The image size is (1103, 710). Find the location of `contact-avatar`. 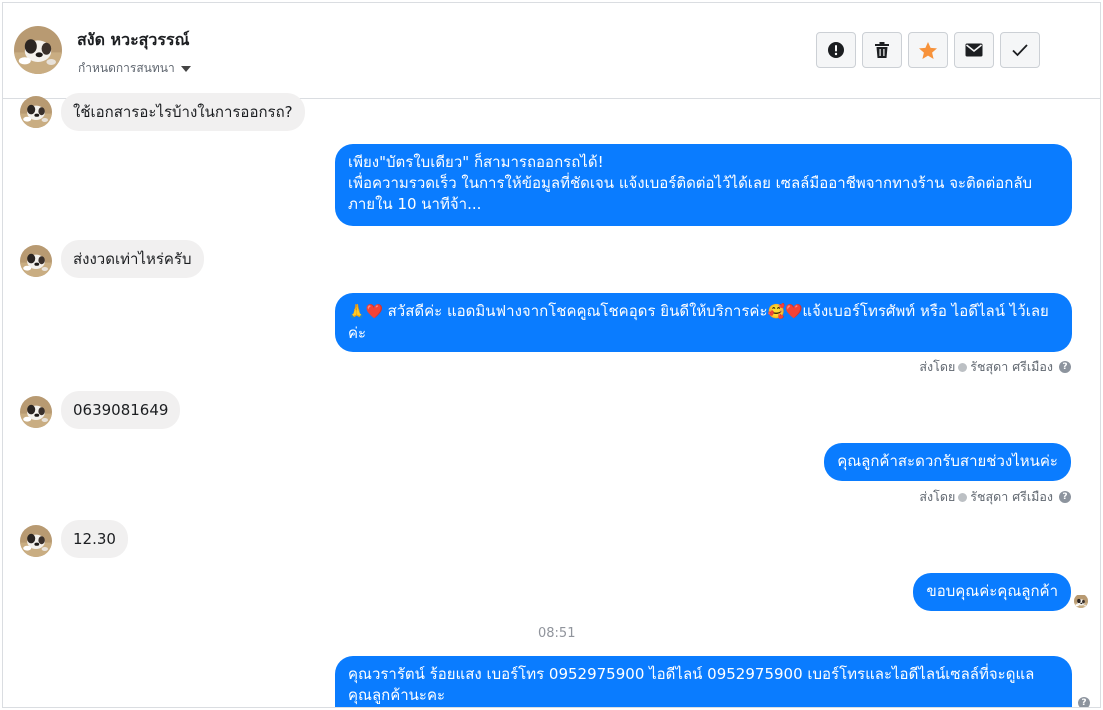

contact-avatar is located at coordinates (38, 50).